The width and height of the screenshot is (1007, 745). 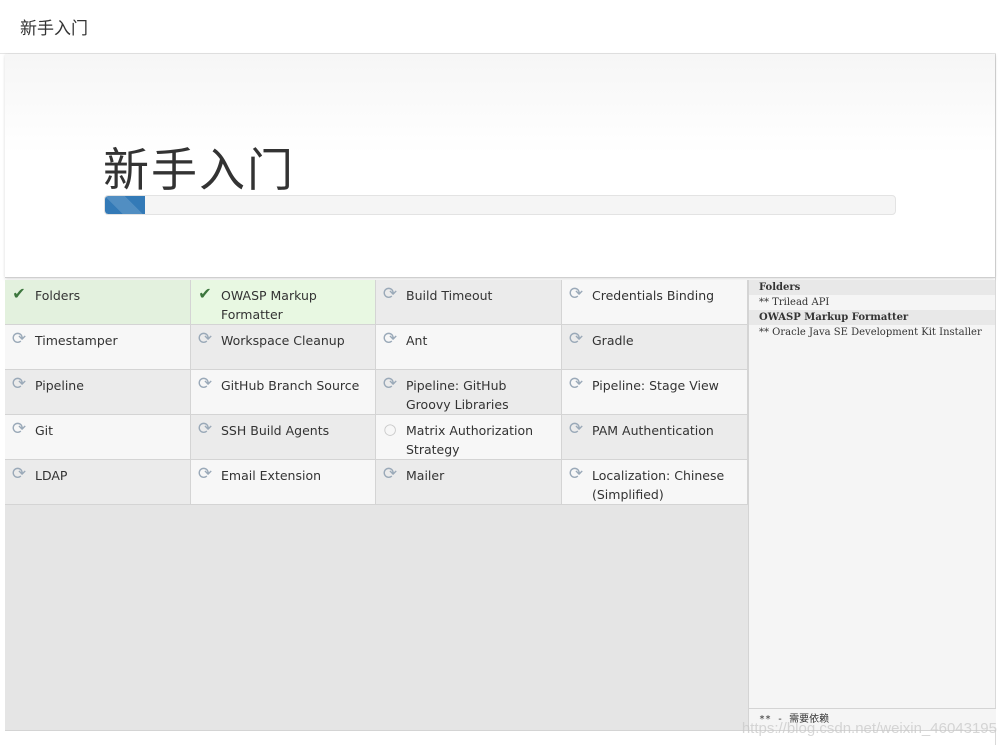 I want to click on plugin-label: Pipeline: Stage View, so click(x=655, y=385).